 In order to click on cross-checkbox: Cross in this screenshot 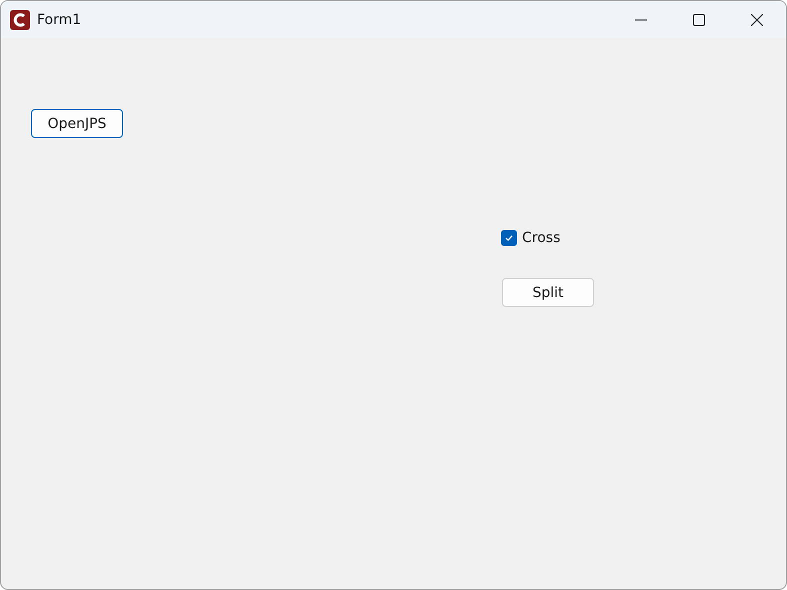, I will do `click(530, 238)`.